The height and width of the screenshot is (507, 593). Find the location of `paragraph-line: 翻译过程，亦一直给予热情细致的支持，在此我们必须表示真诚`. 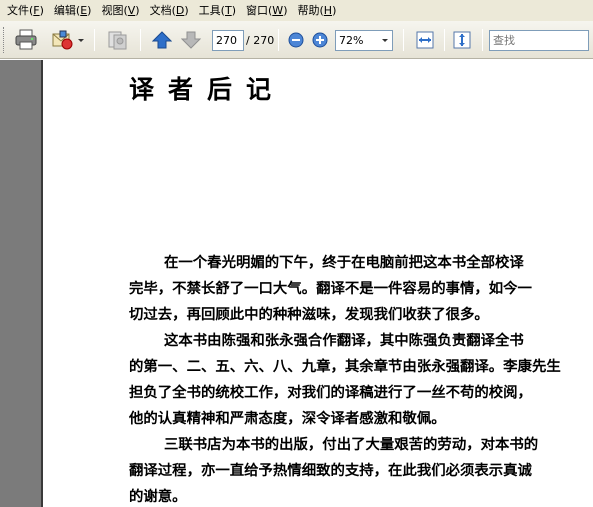

paragraph-line: 翻译过程，亦一直给予热情细致的支持，在此我们必须表示真诚 is located at coordinates (330, 470).